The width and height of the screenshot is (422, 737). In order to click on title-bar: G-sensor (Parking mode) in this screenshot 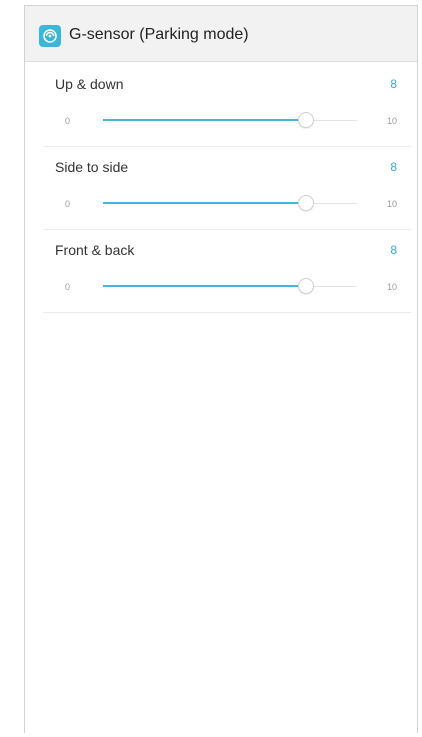, I will do `click(221, 34)`.